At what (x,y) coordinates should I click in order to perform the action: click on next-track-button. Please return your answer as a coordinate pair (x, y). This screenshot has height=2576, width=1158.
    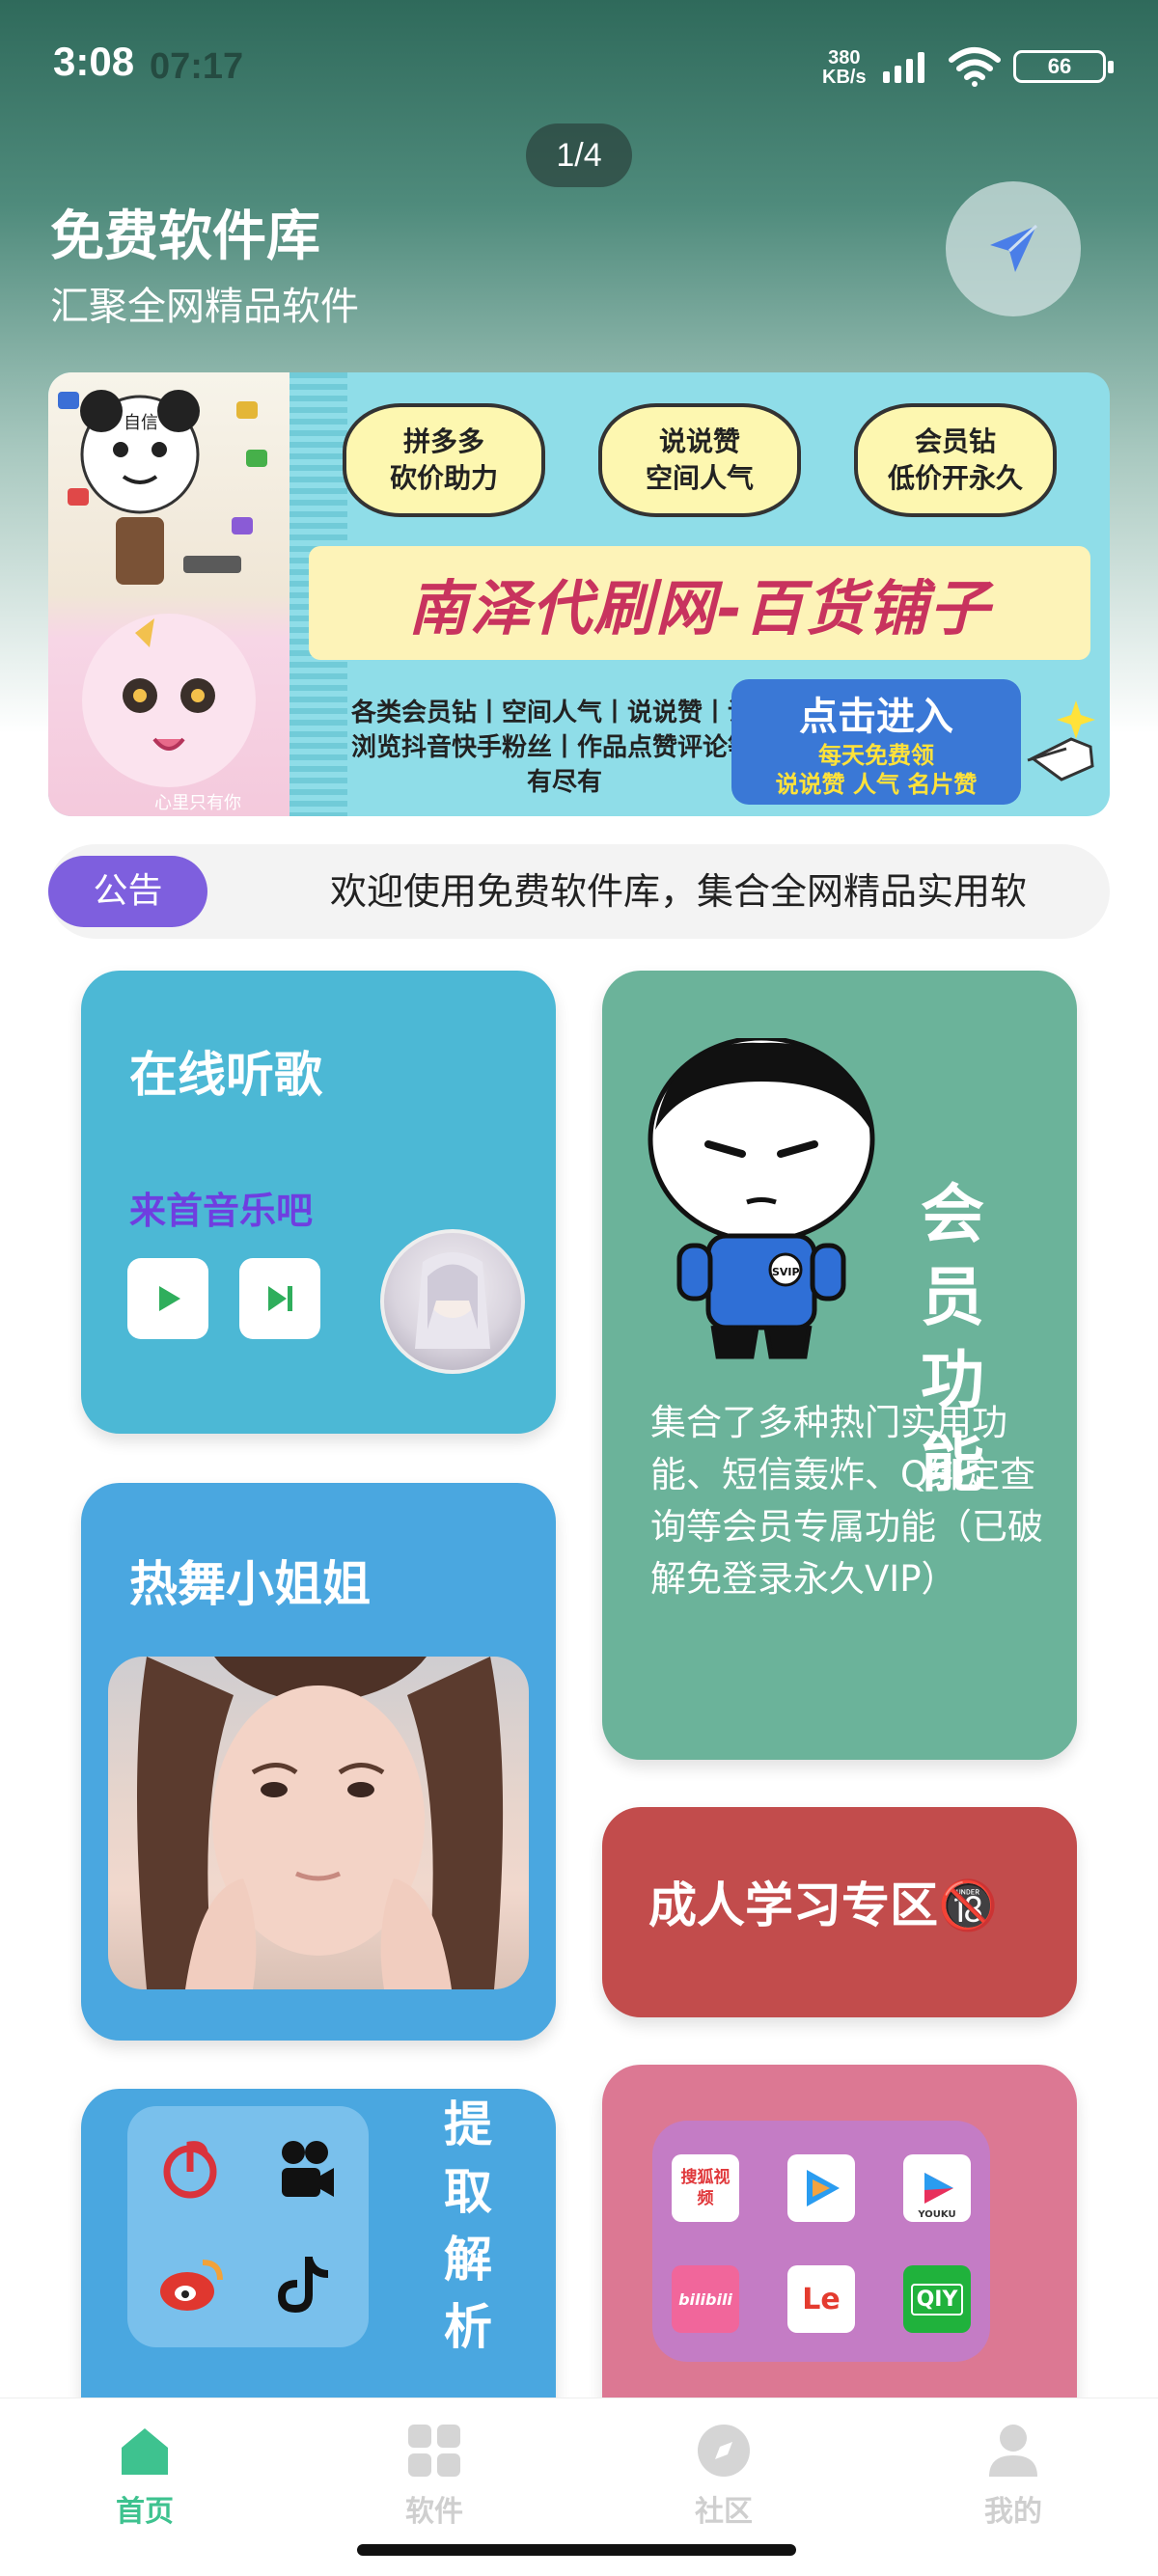
    Looking at the image, I should click on (279, 1299).